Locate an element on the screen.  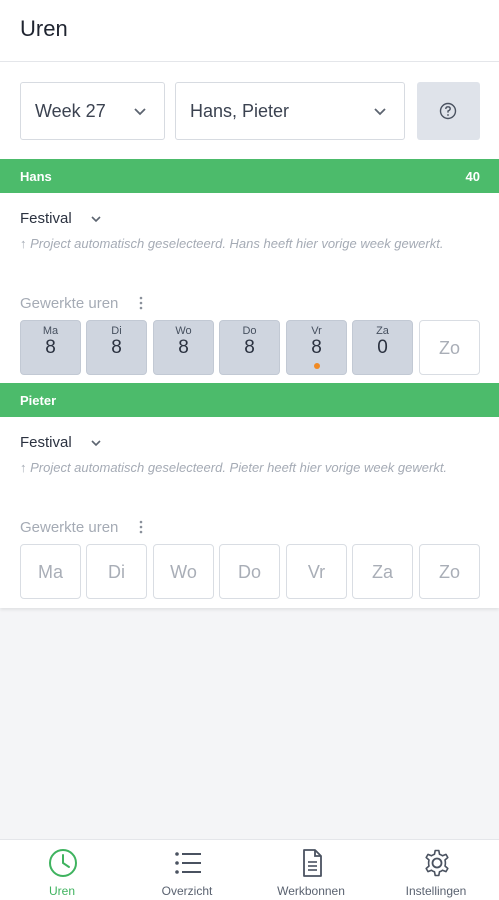
day-row: Ma 8 Di 8 Wo 8 Do 8 Vr 8 Za 0 Zo is located at coordinates (250, 347).